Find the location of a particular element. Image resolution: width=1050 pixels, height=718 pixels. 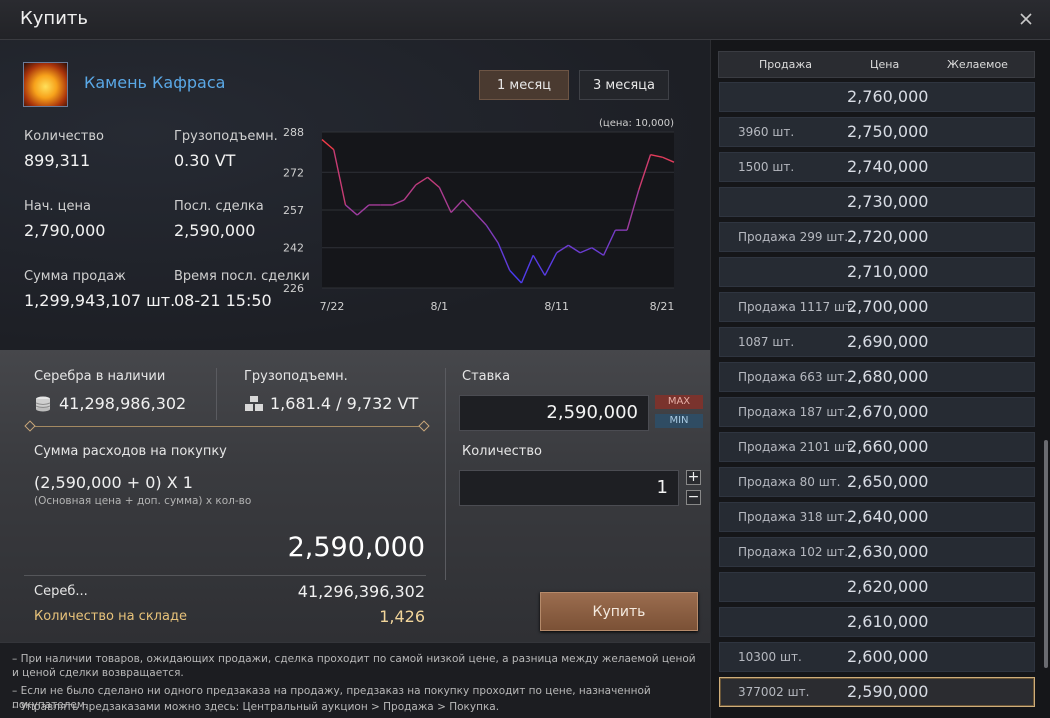

silver-label: Серебра в наличии is located at coordinates (100, 376).